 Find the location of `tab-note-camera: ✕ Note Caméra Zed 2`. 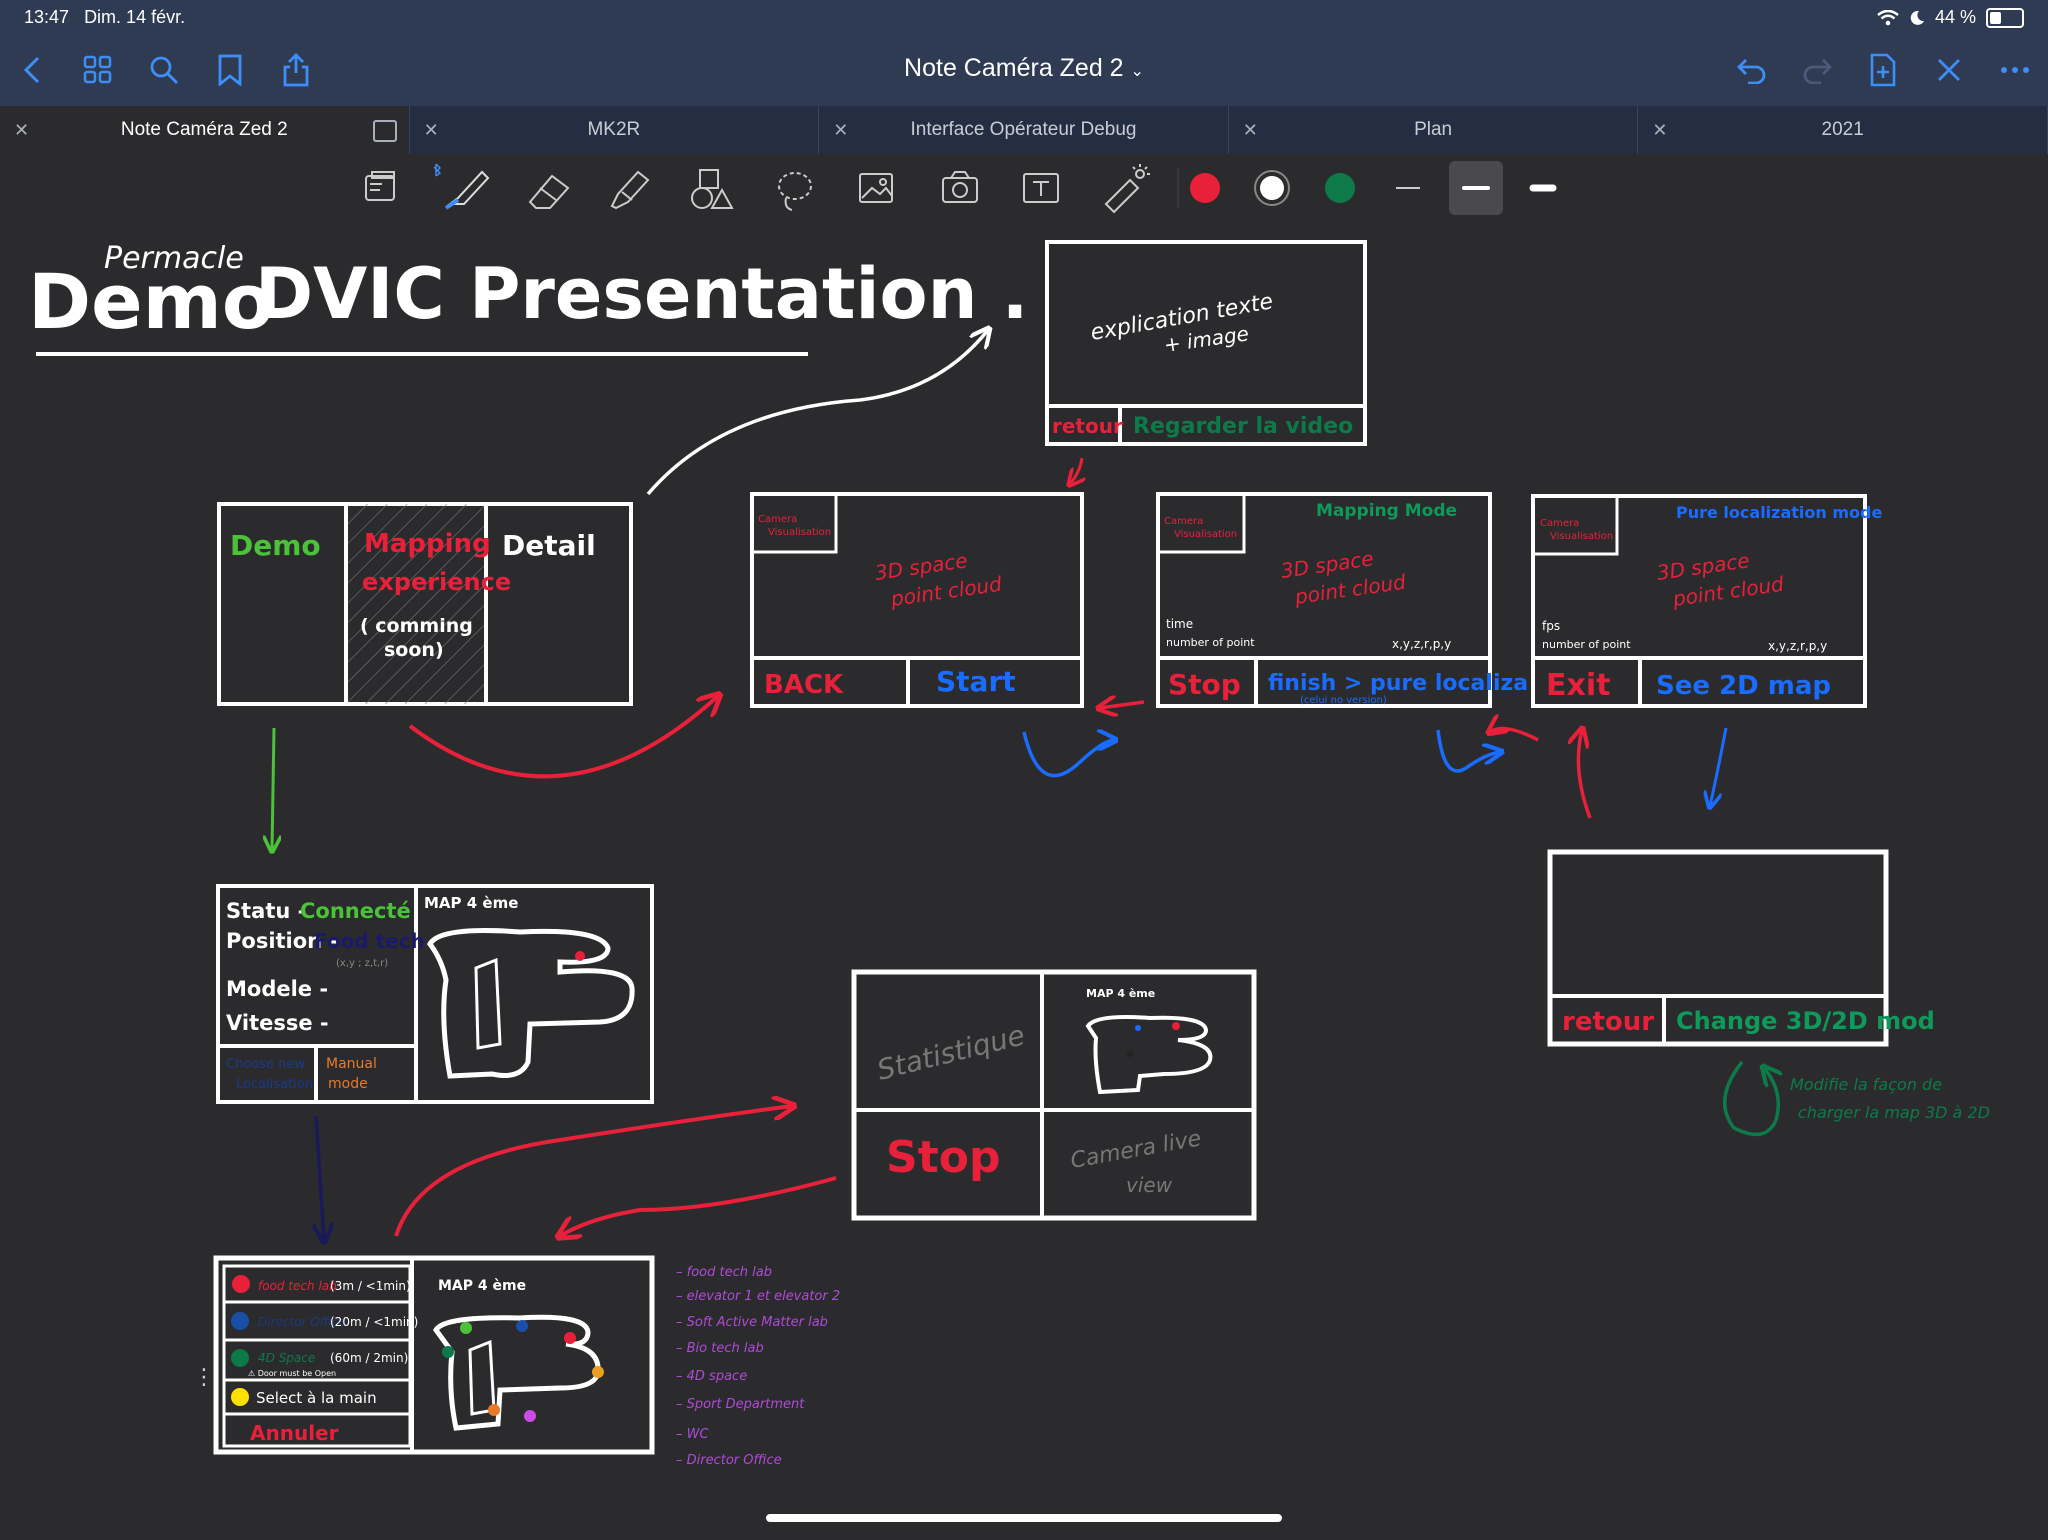

tab-note-camera: ✕ Note Caméra Zed 2 is located at coordinates (205, 130).